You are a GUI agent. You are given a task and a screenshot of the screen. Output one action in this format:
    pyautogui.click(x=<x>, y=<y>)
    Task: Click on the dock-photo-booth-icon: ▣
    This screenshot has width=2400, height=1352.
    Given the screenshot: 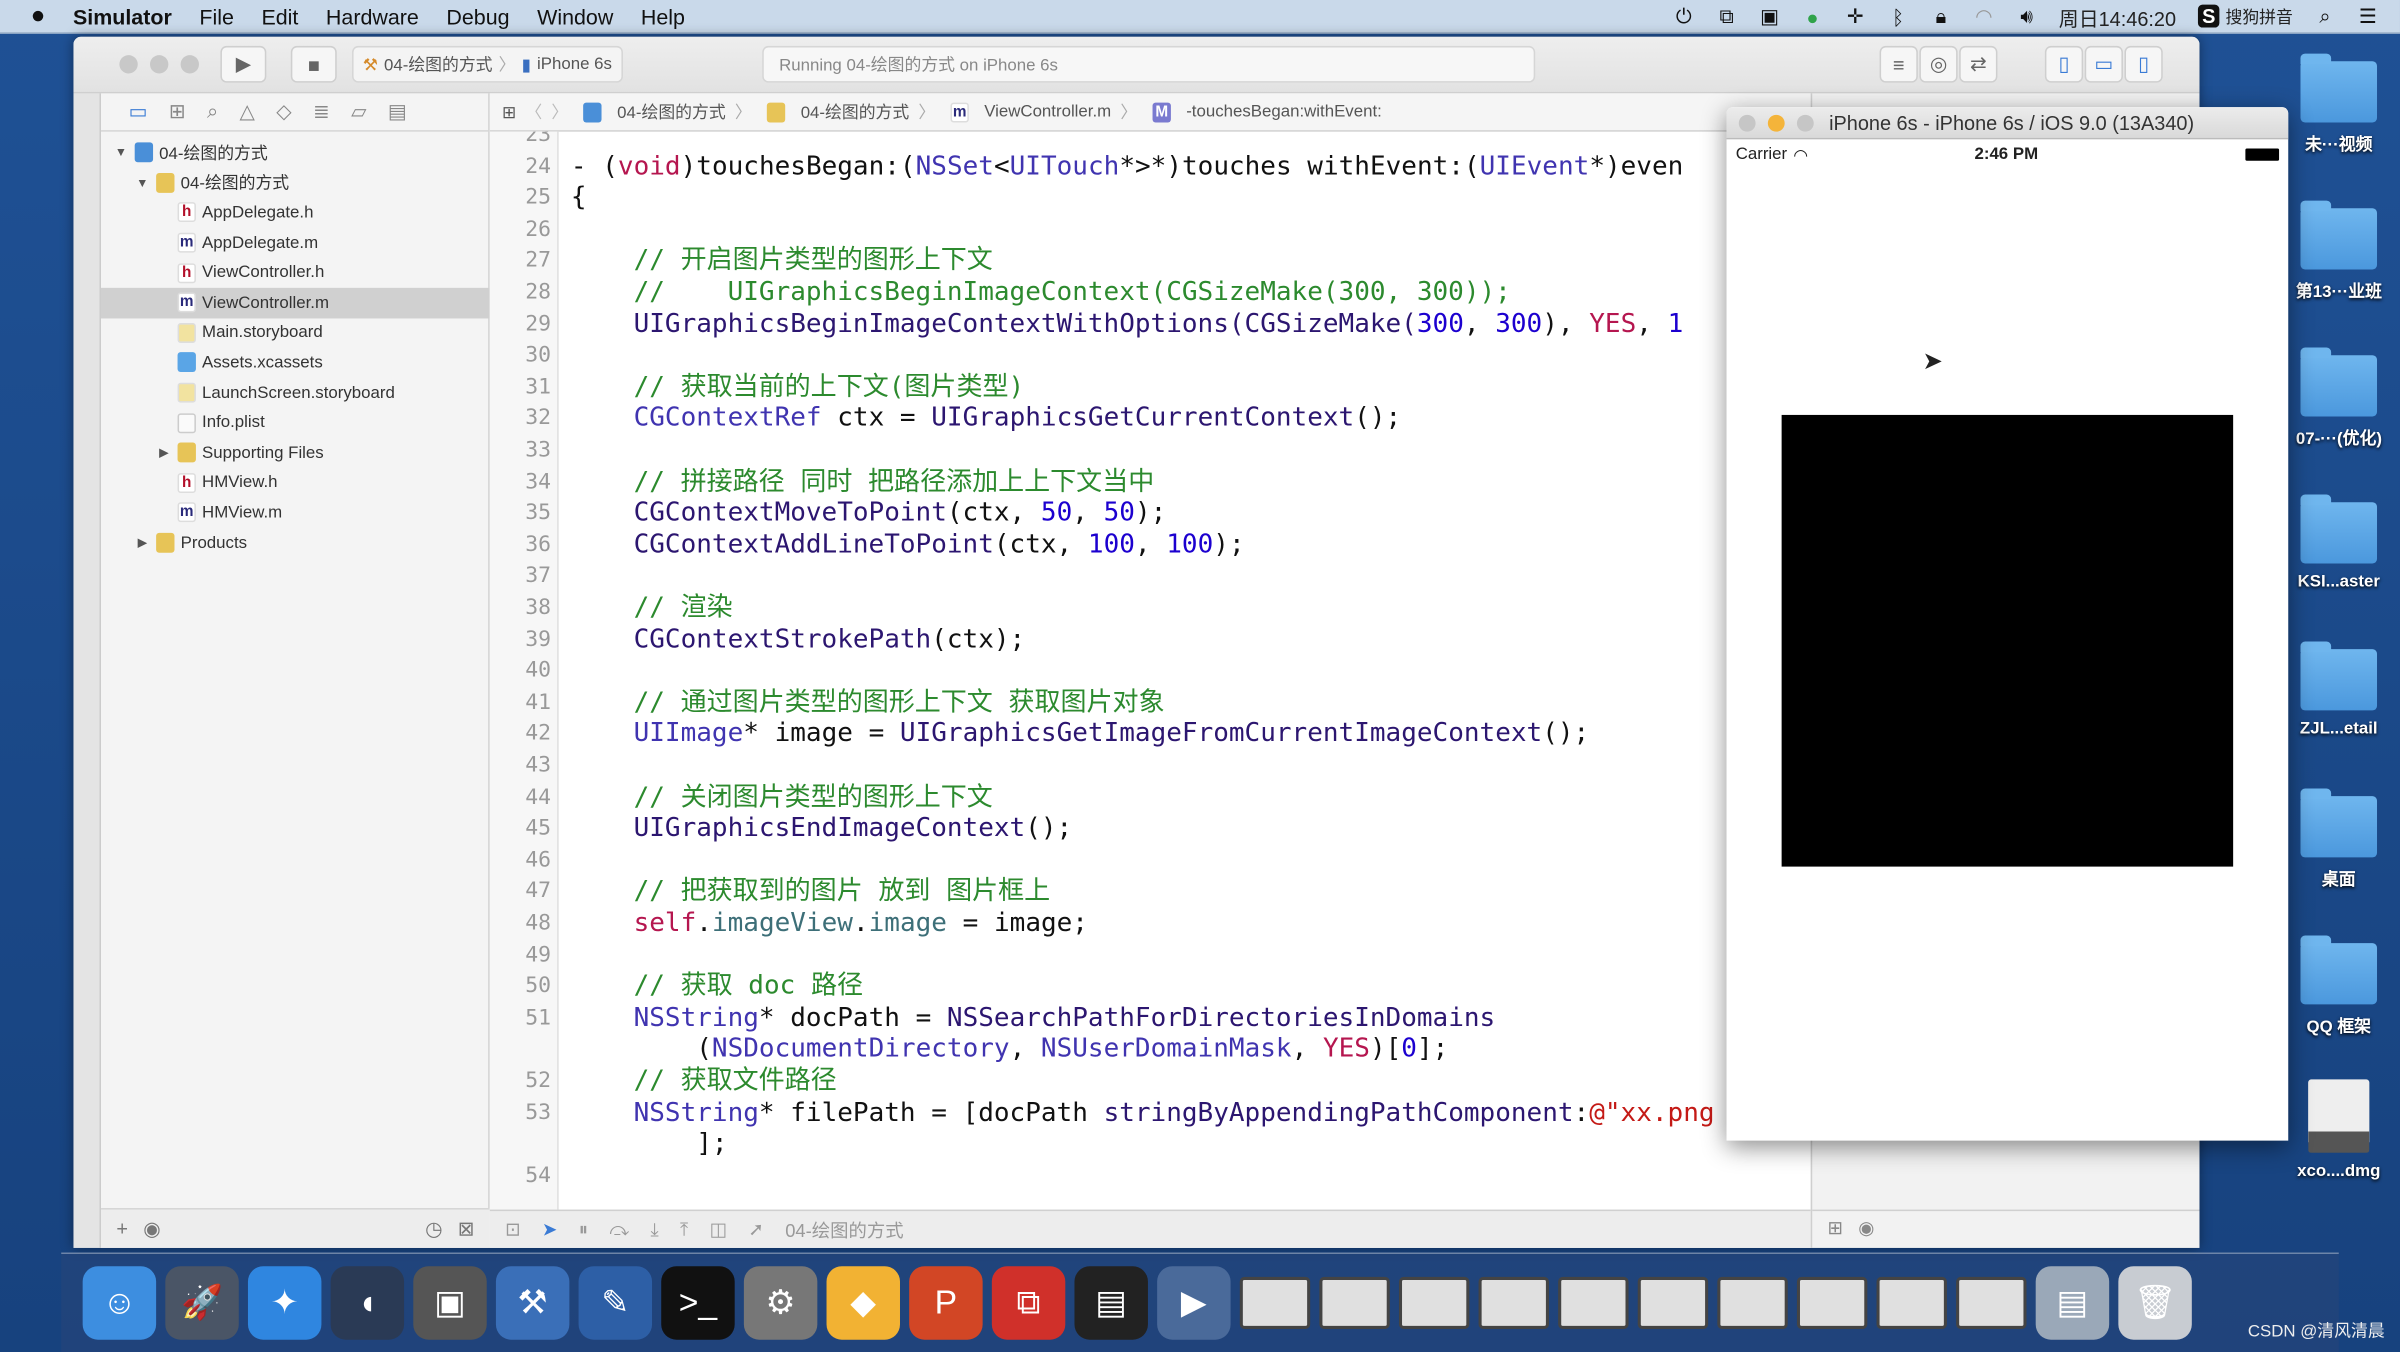 What is the action you would take?
    pyautogui.click(x=450, y=1303)
    